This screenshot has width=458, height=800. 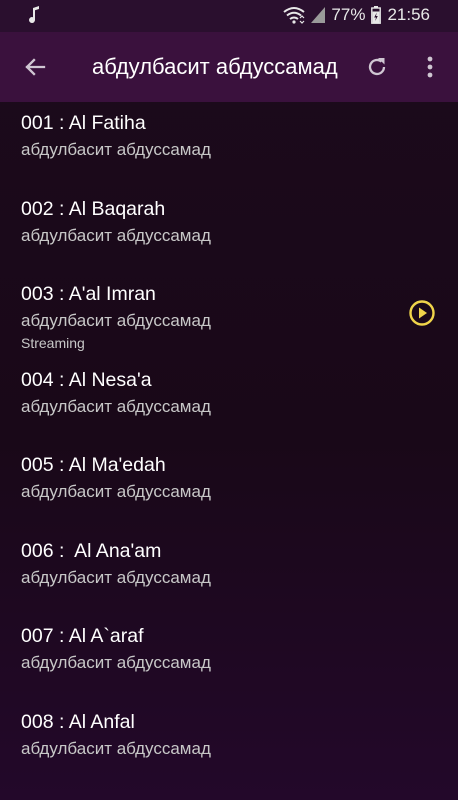 I want to click on status-bar: 77% 21:56, so click(x=229, y=16).